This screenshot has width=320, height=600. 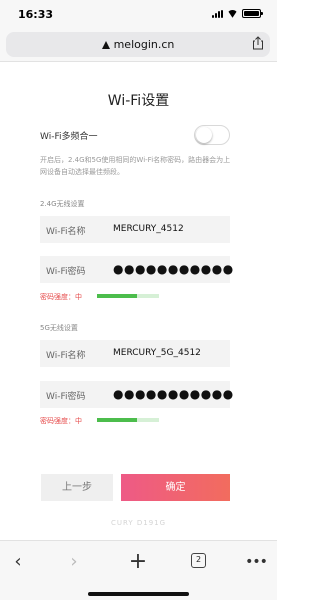 I want to click on forward-arrow-icon: ›, so click(x=74, y=562).